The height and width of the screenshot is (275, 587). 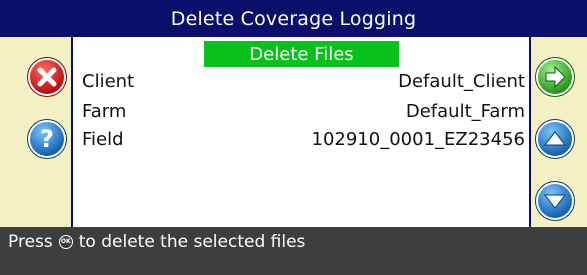 I want to click on arrow-right-icon, so click(x=555, y=77).